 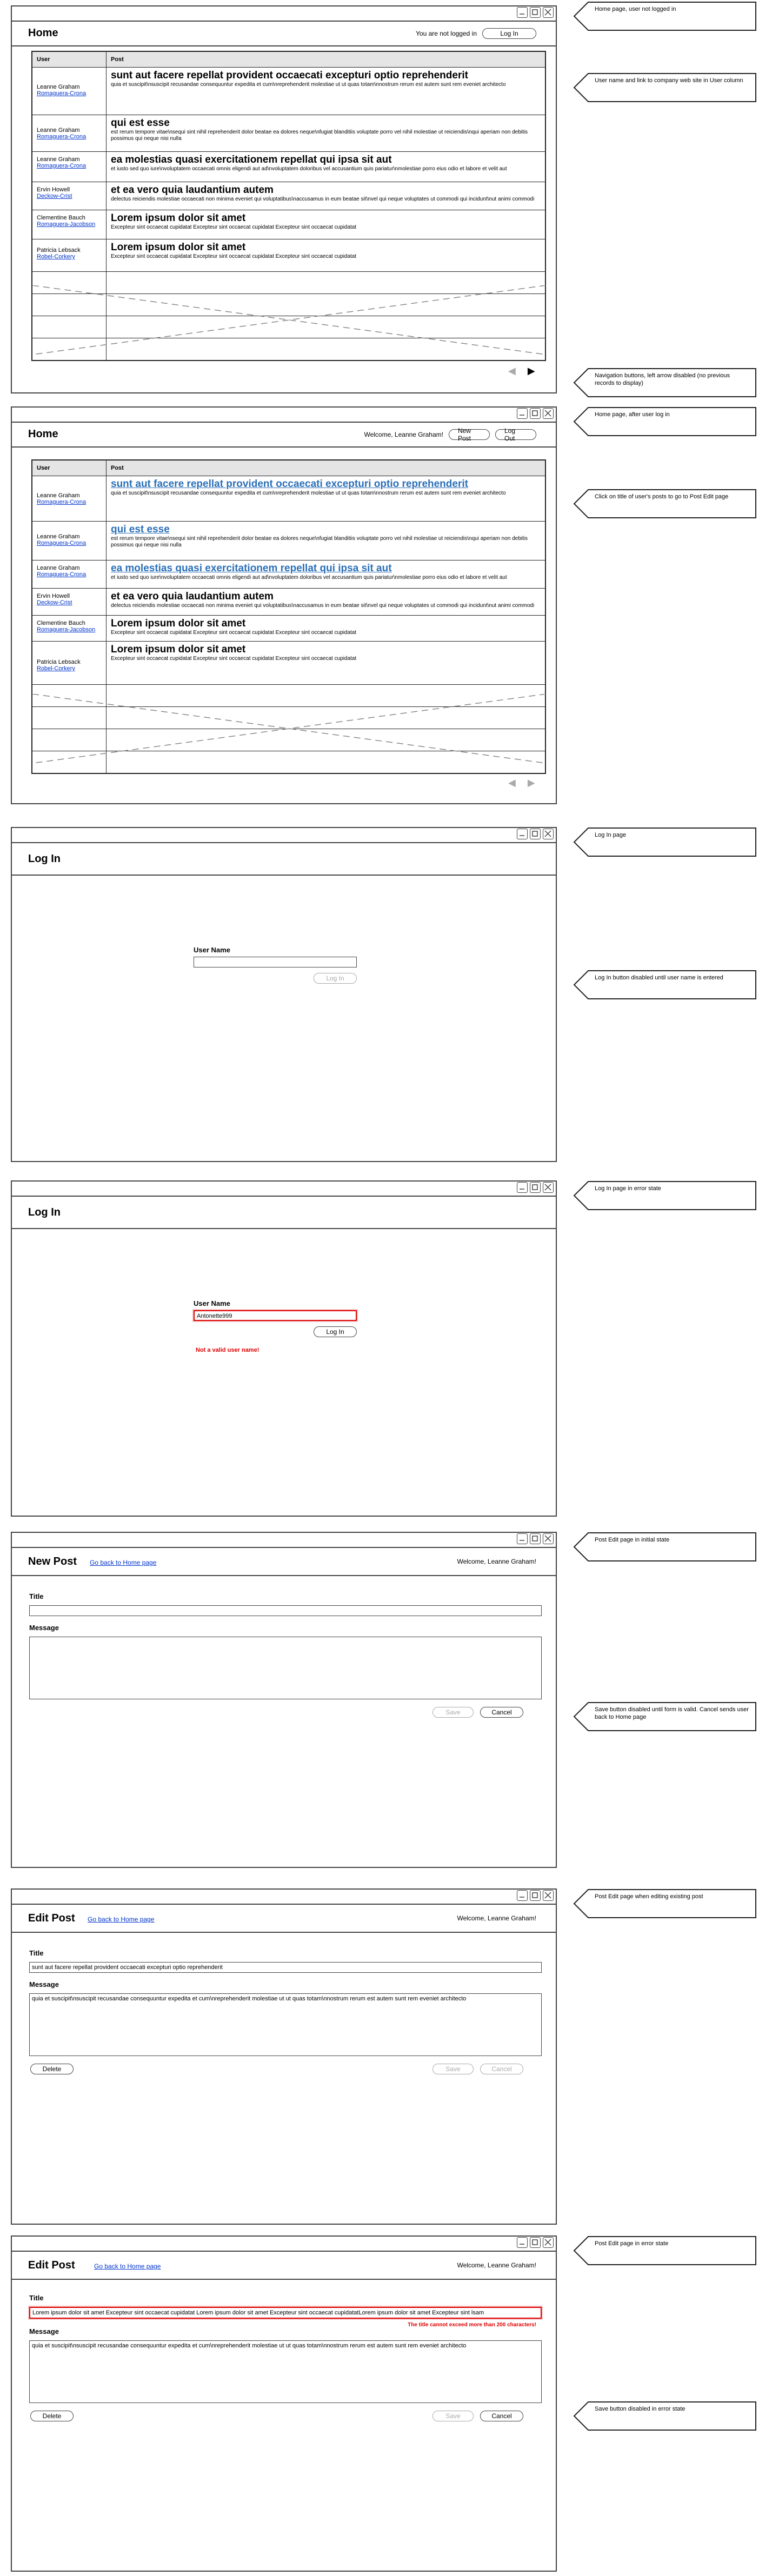 I want to click on post-title: et ea vero quia laudantium autem, so click(x=192, y=190).